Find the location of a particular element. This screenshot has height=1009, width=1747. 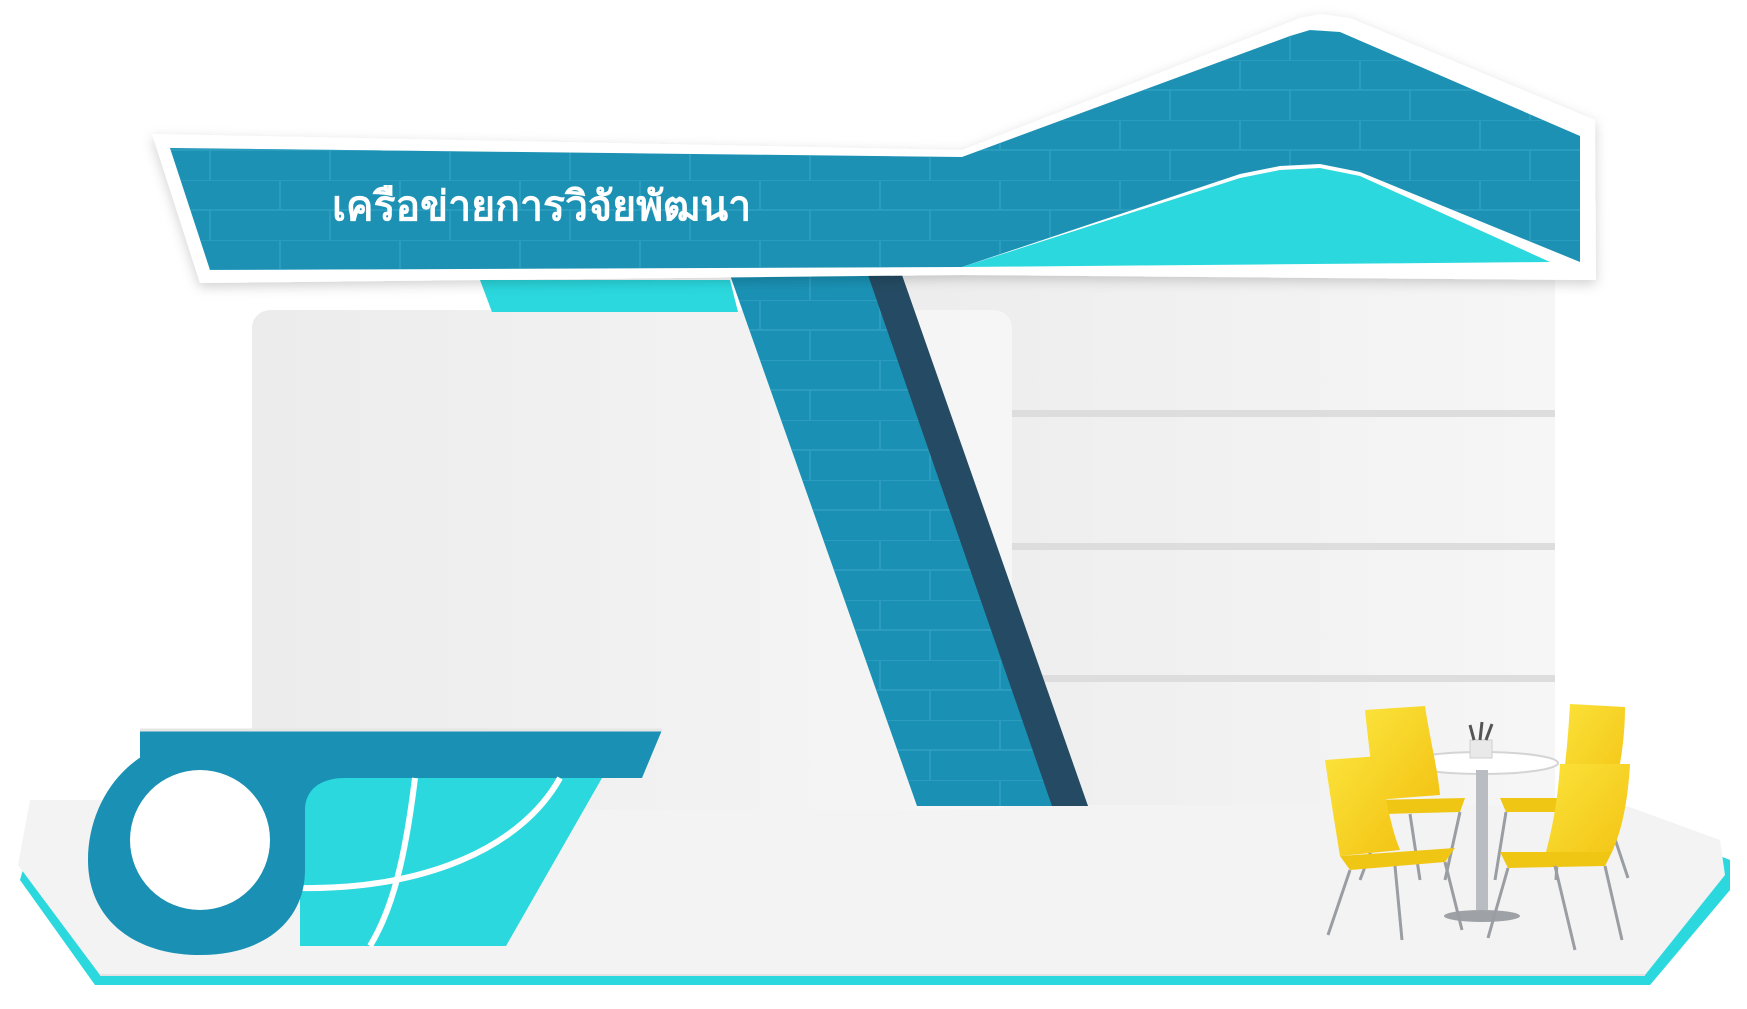

booth-title: เครือข่ายการวิจัยพัฒนา is located at coordinates (542, 206).